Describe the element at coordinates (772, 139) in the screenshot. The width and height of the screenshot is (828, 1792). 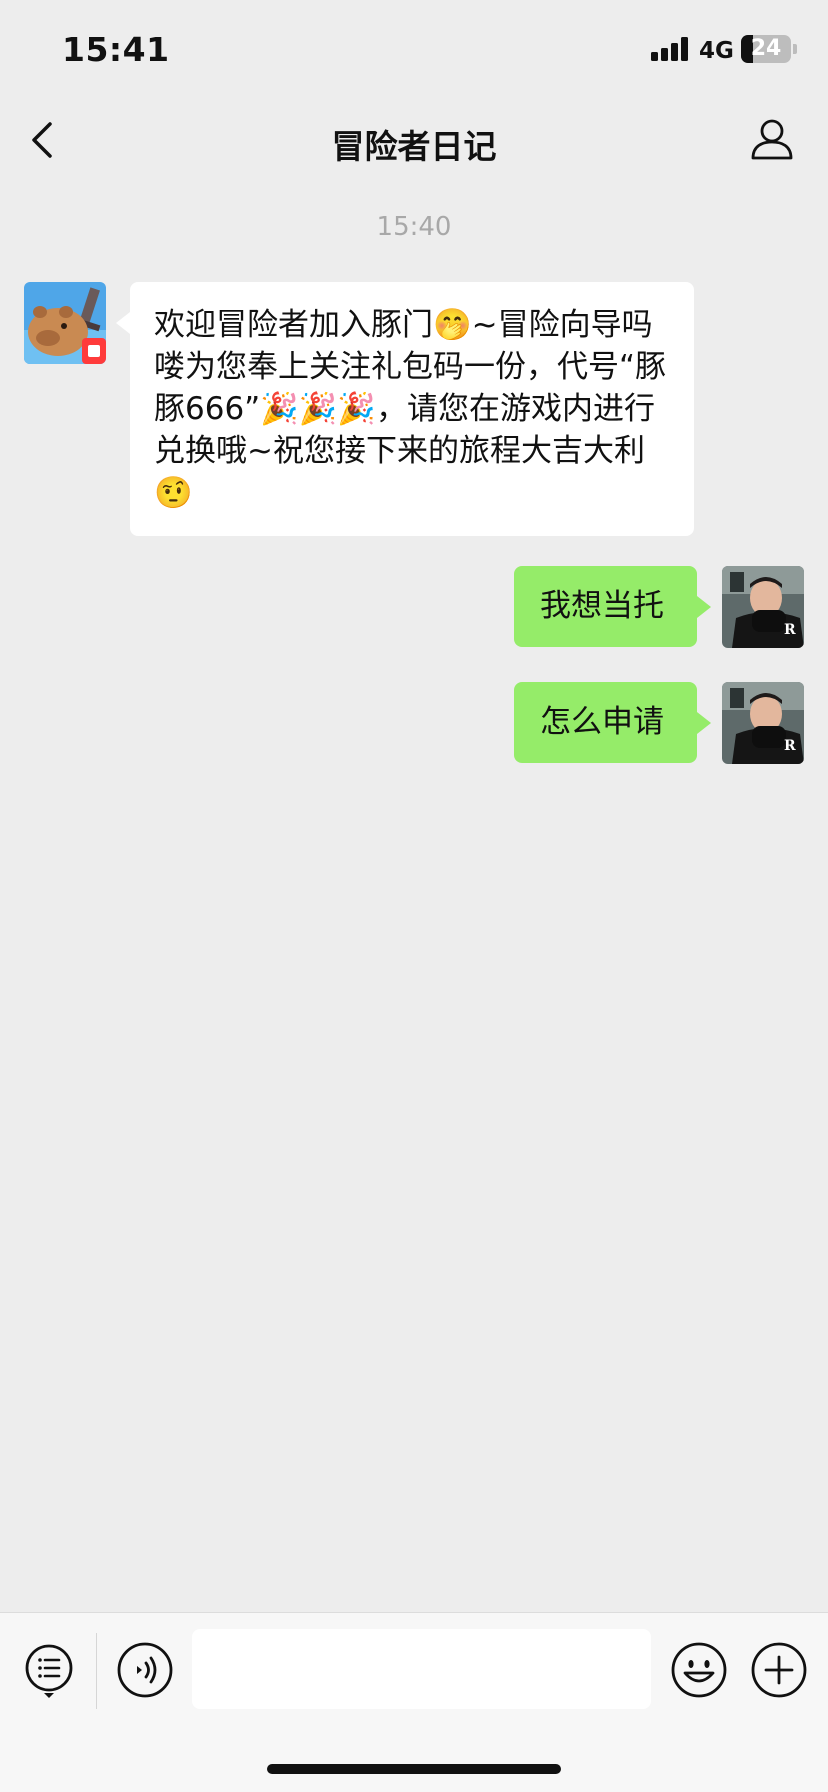
I see `person-icon` at that location.